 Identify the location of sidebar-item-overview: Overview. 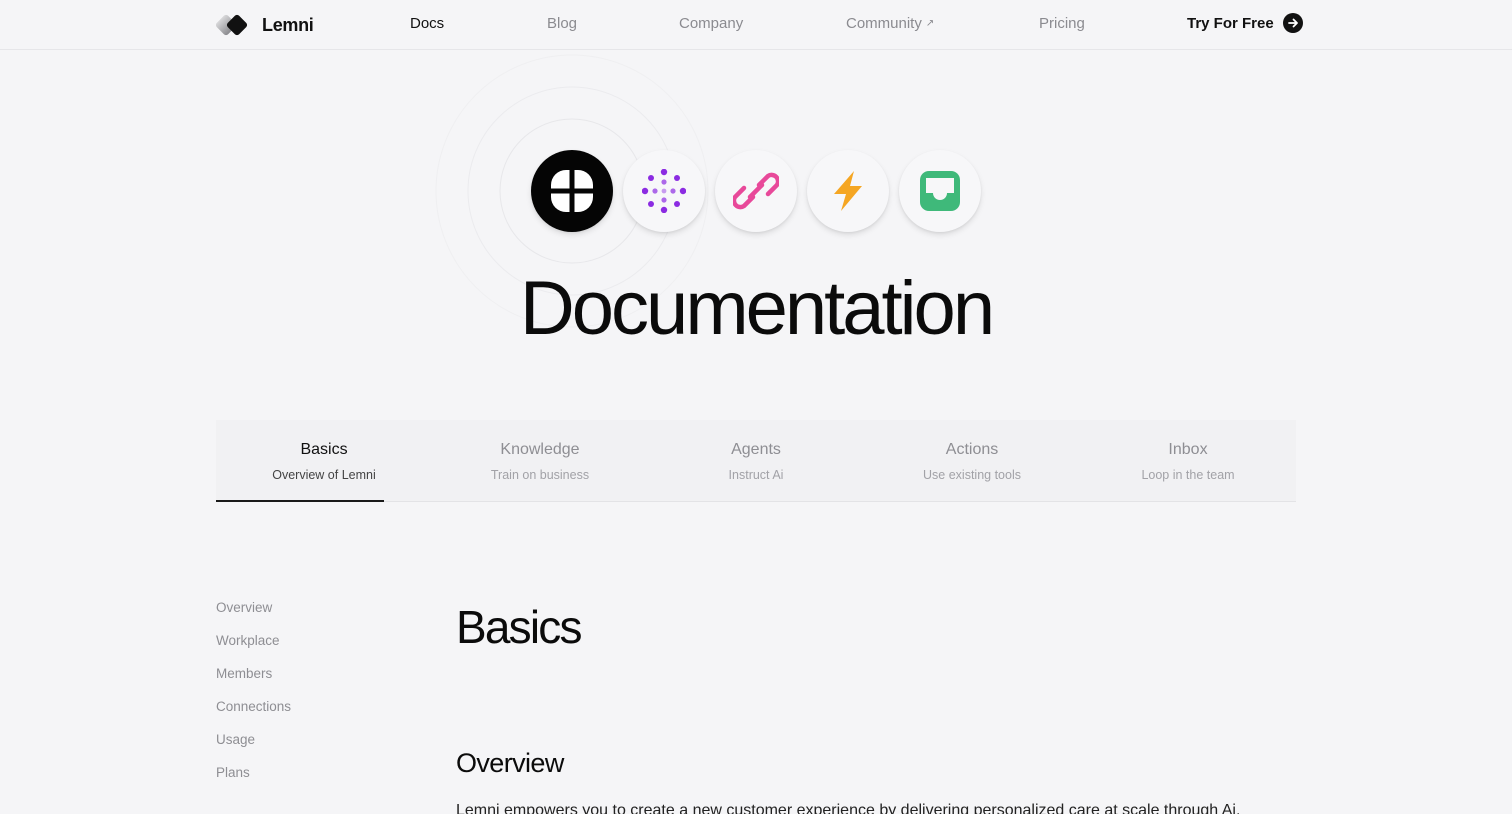
(253, 614).